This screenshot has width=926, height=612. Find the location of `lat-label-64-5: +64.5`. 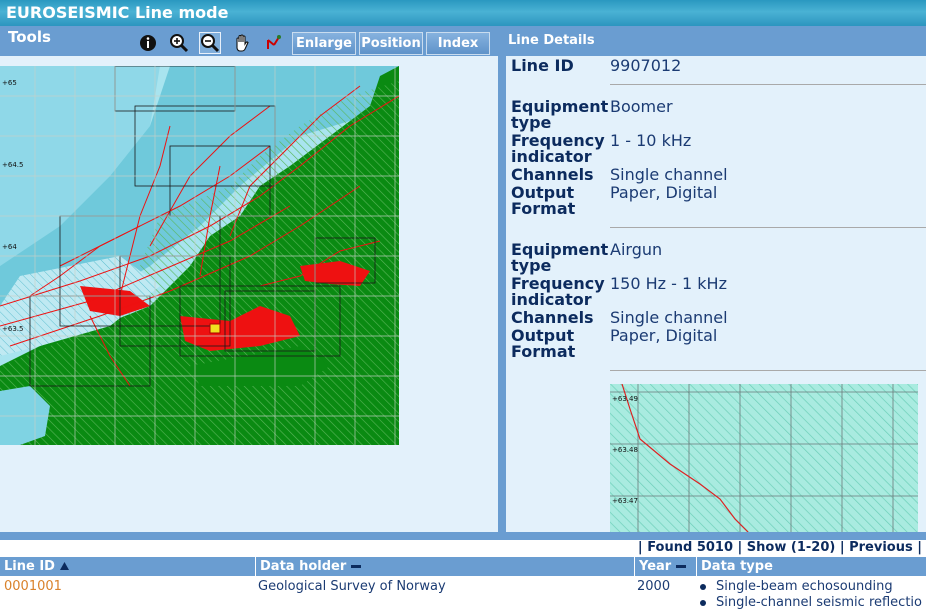

lat-label-64-5: +64.5 is located at coordinates (12, 165).